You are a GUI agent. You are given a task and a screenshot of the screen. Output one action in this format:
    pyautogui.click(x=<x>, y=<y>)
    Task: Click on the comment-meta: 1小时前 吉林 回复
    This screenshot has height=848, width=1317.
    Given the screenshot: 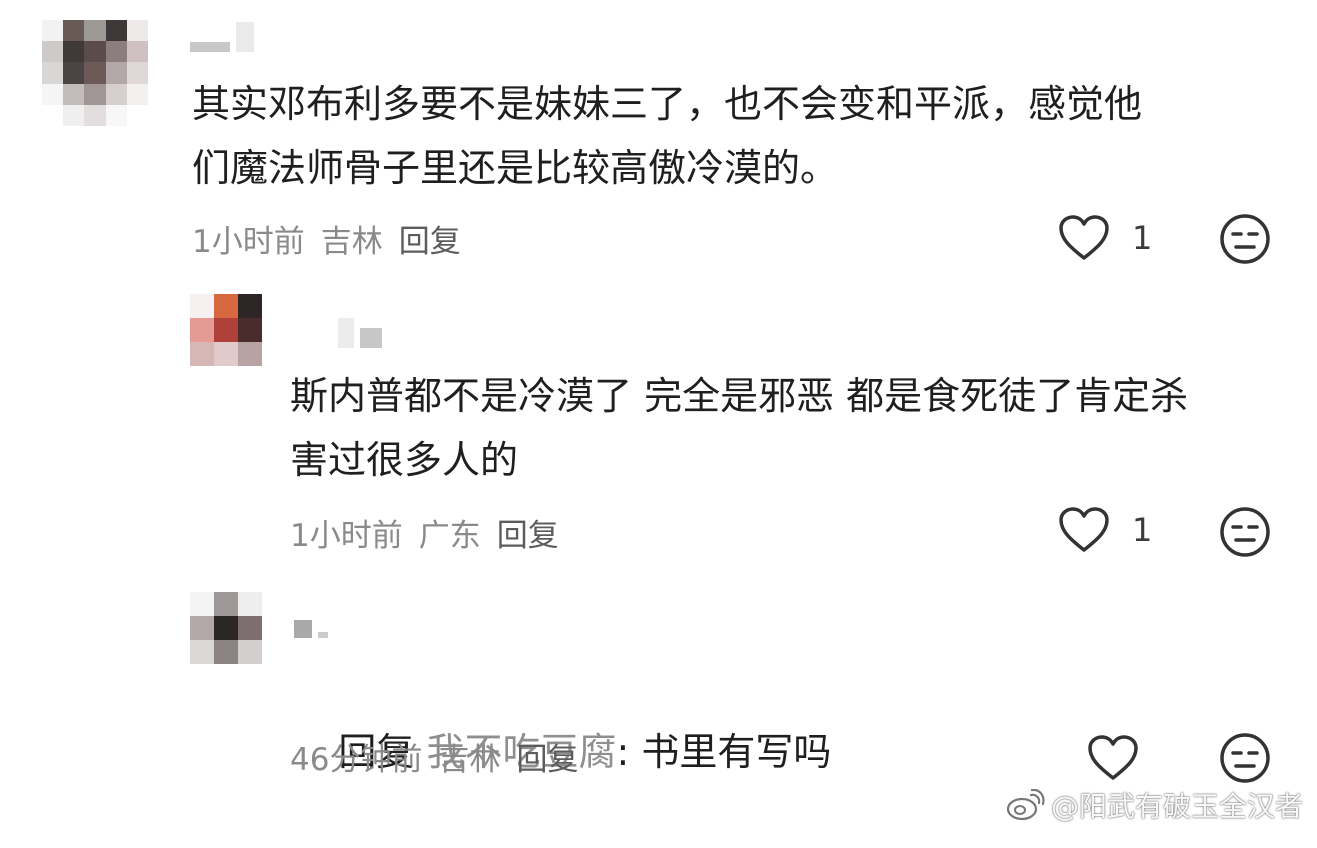 What is the action you would take?
    pyautogui.click(x=326, y=238)
    